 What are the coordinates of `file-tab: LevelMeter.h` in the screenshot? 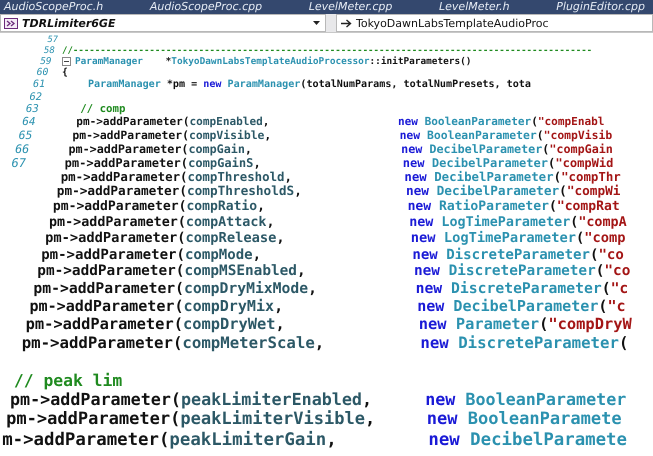 It's located at (474, 7).